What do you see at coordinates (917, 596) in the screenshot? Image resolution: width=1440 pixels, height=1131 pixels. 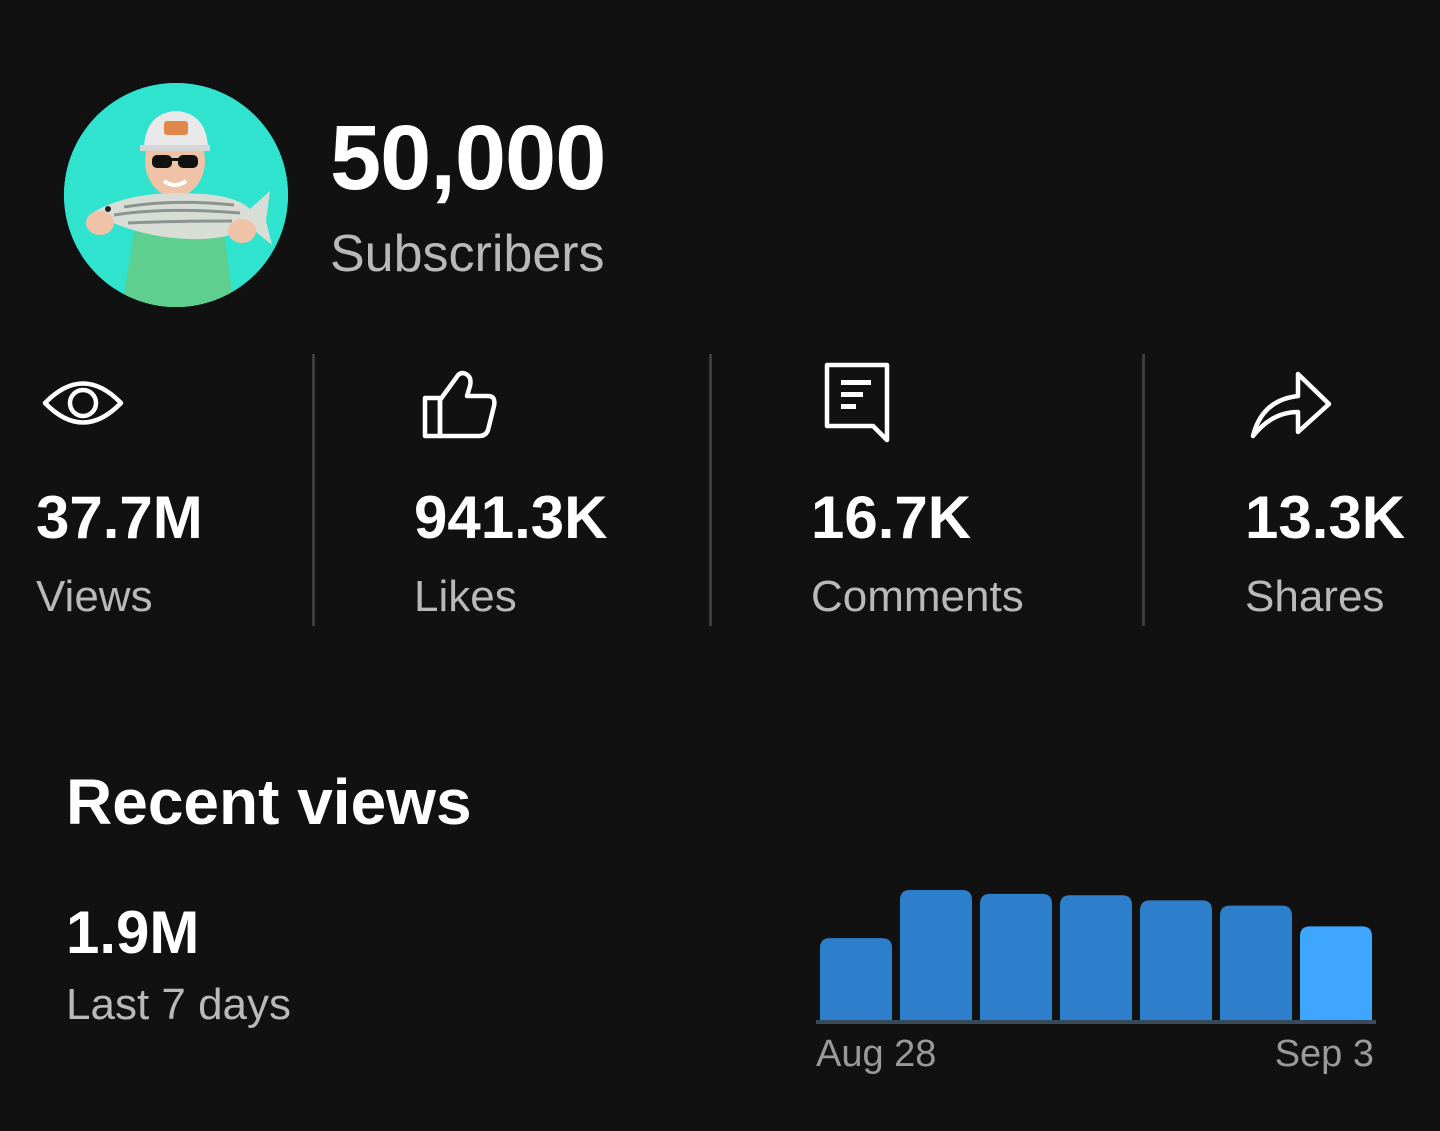 I see `comments-label: Comments` at bounding box center [917, 596].